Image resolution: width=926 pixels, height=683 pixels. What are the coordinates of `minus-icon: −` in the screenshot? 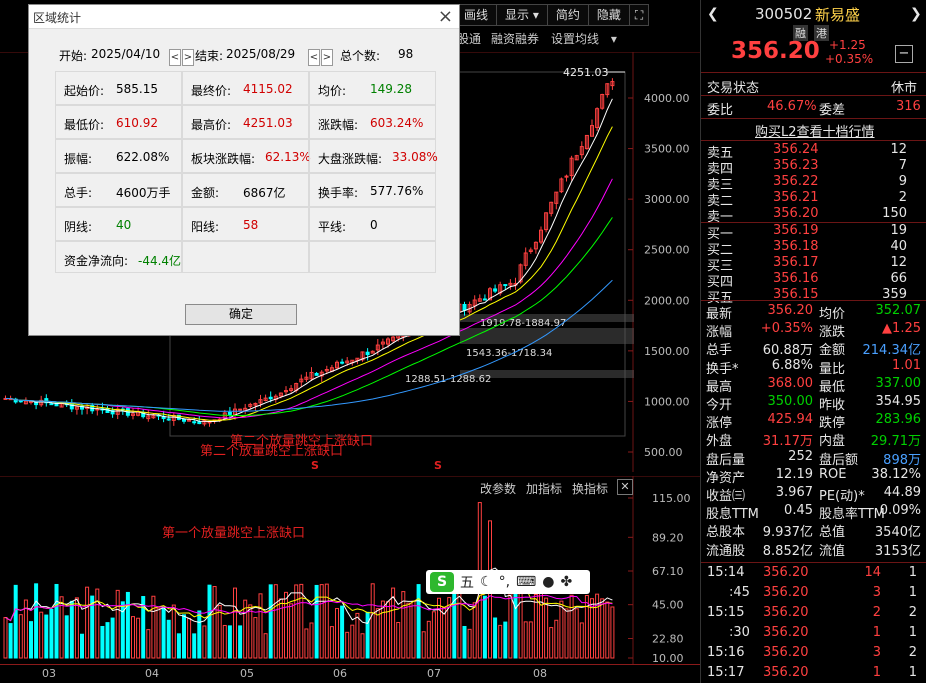 It's located at (904, 54).